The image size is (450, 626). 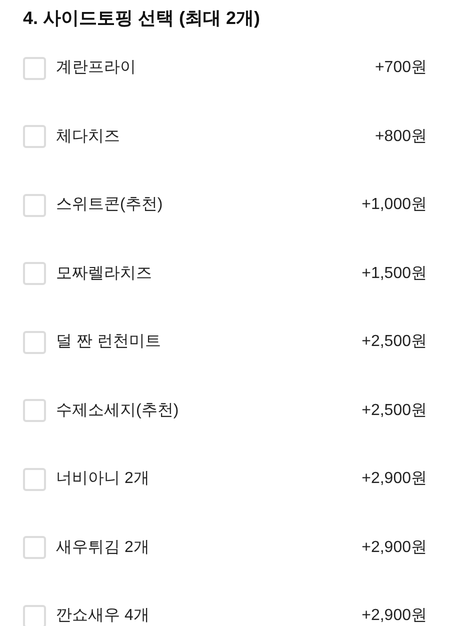 What do you see at coordinates (400, 68) in the screenshot?
I see `option-price: +700원` at bounding box center [400, 68].